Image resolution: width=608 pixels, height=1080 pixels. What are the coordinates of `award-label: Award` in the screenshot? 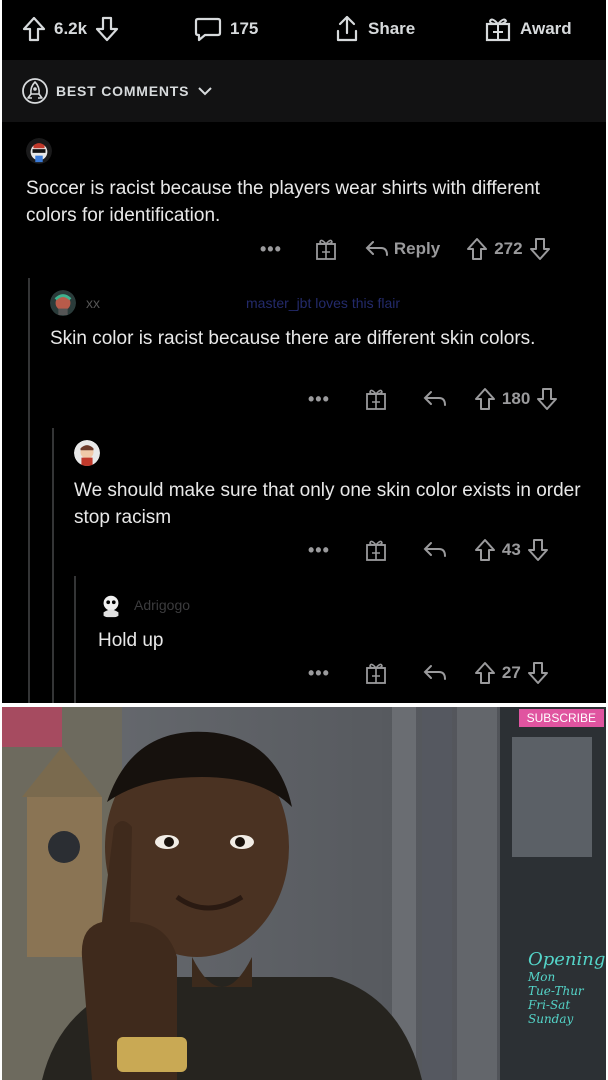 It's located at (546, 28).